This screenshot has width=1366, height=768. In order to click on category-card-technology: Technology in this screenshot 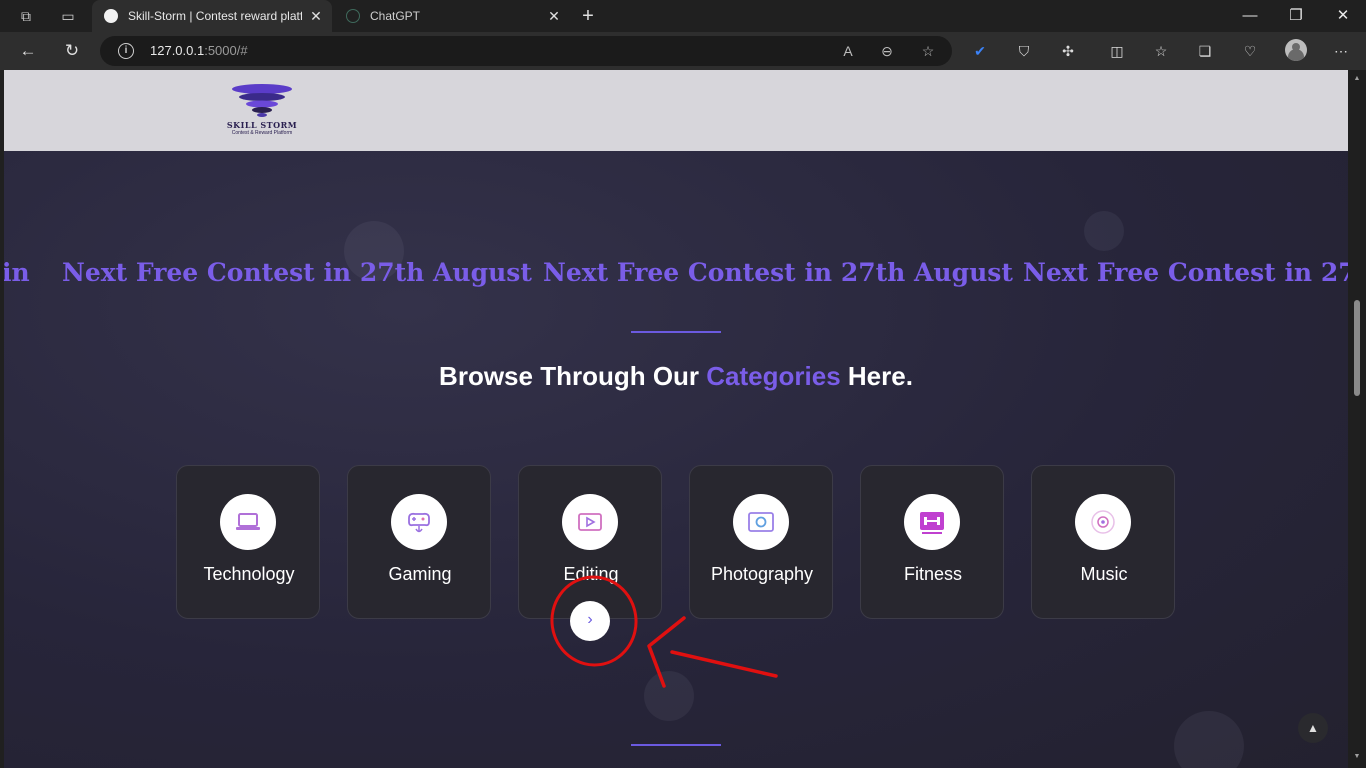, I will do `click(248, 542)`.